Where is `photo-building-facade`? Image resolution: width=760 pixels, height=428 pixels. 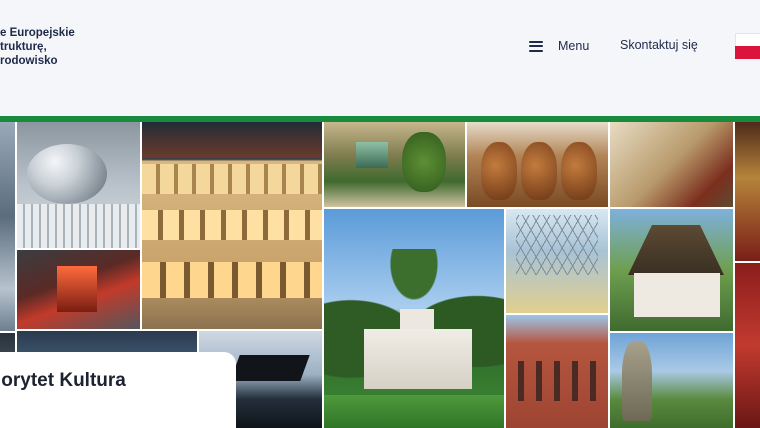
photo-building-facade is located at coordinates (7, 226).